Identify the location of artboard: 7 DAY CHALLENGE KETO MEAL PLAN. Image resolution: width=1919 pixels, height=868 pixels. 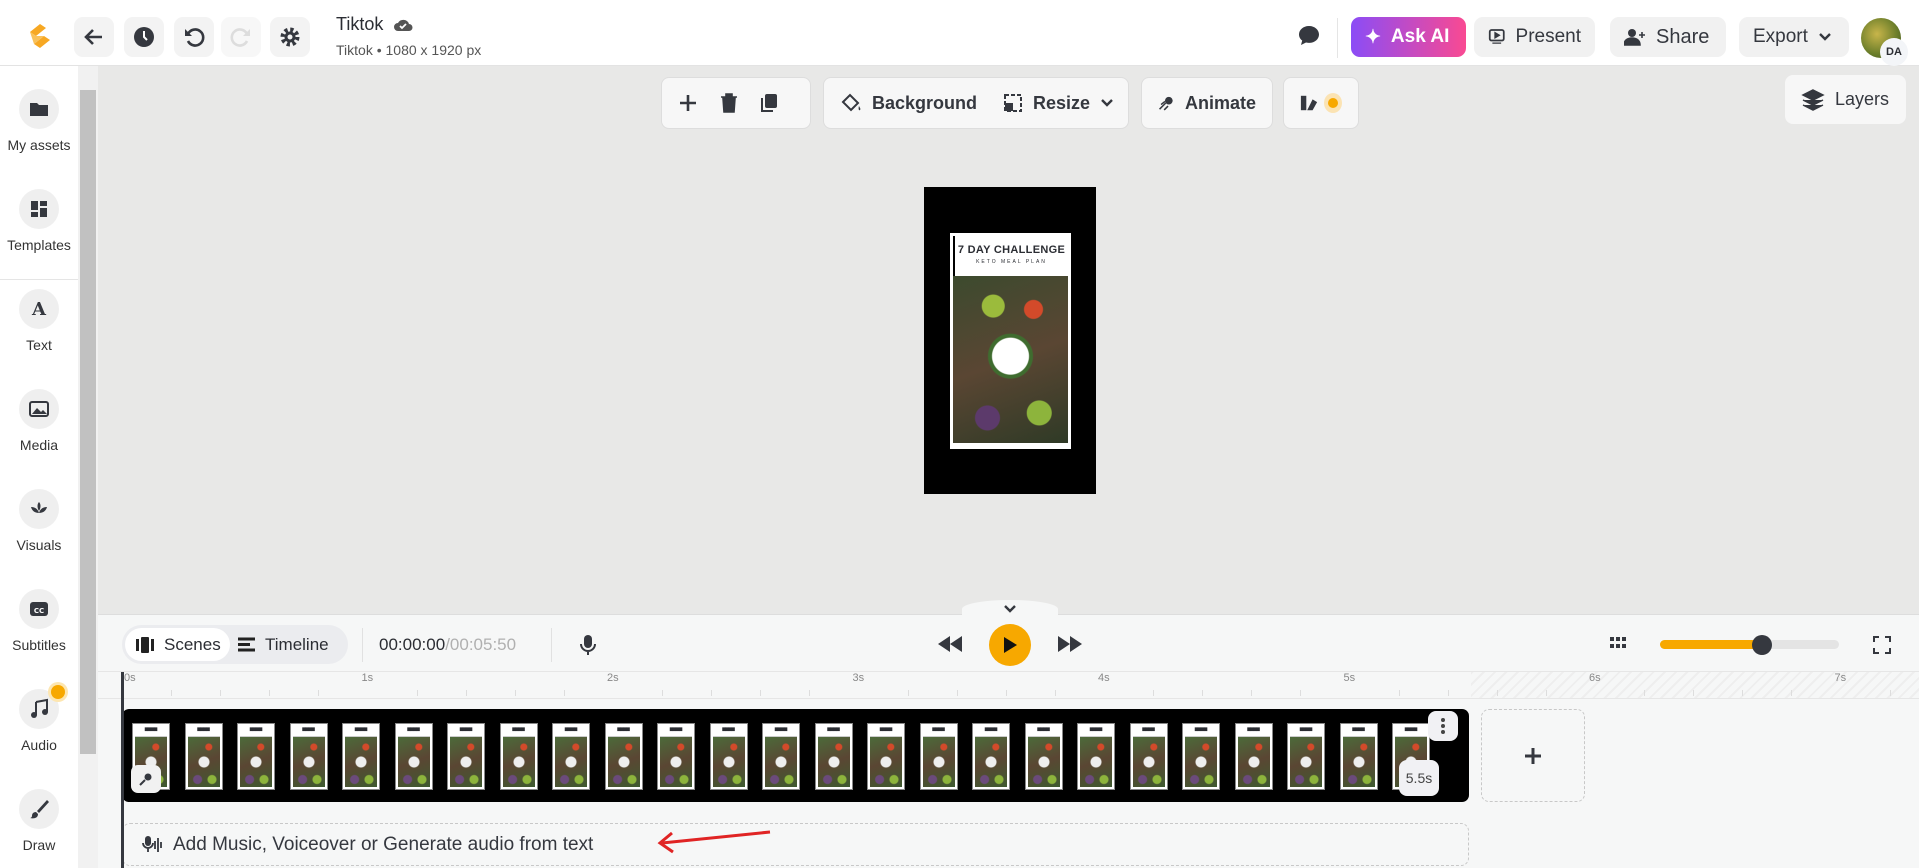
(1010, 340).